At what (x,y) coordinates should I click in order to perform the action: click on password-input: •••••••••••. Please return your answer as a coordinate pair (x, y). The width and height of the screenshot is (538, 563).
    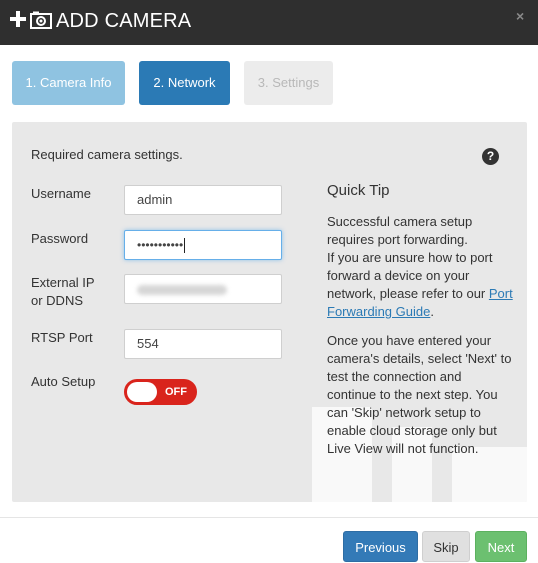
    Looking at the image, I should click on (203, 245).